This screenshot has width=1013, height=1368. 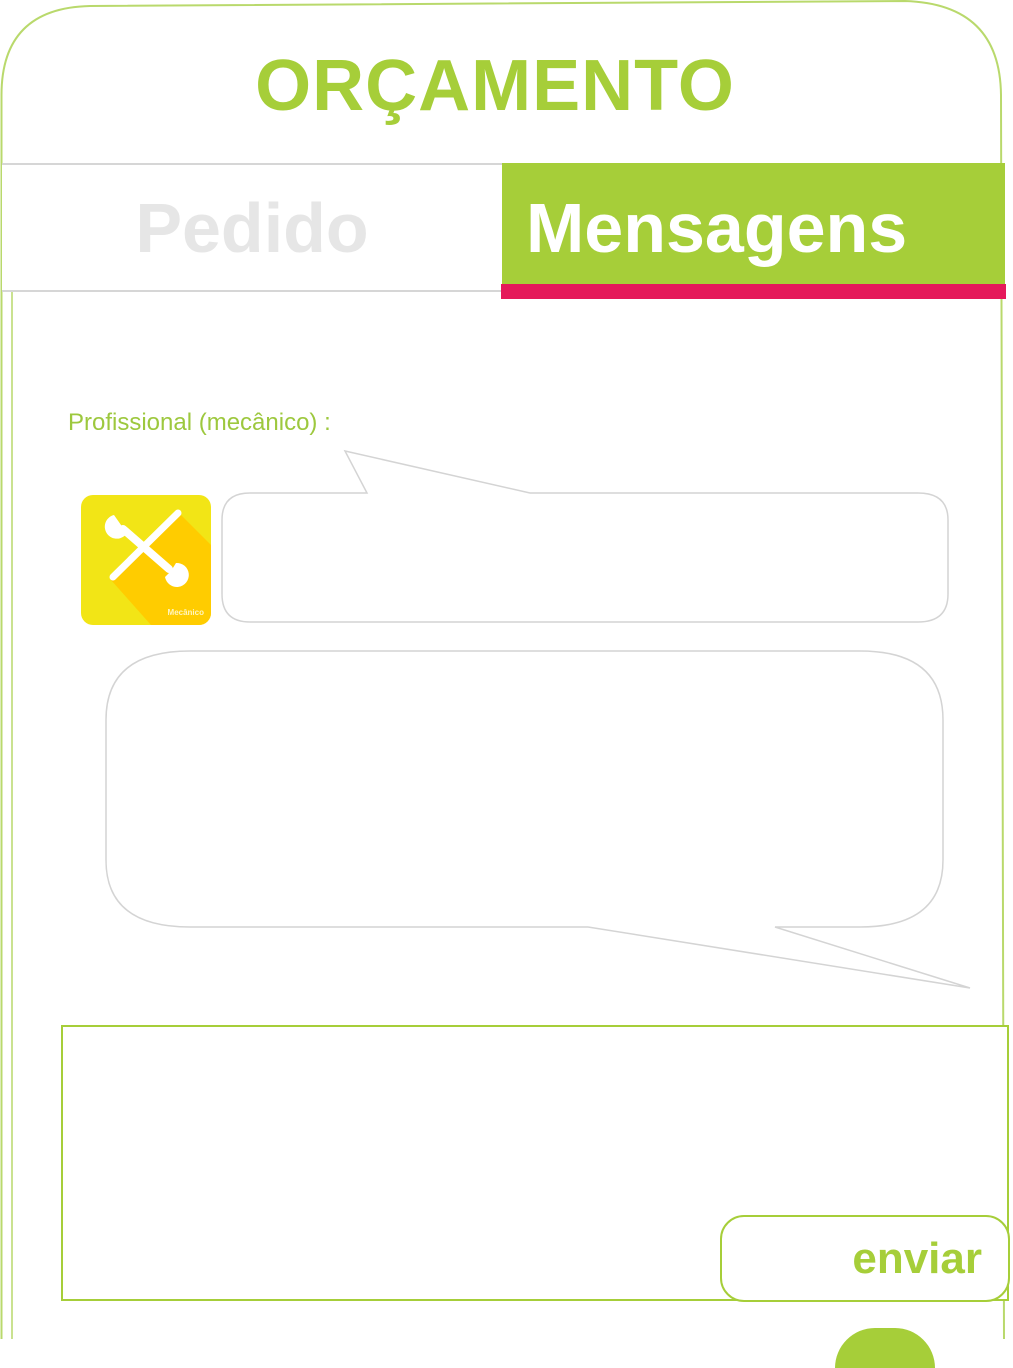 I want to click on message-input, so click(x=390, y=1164).